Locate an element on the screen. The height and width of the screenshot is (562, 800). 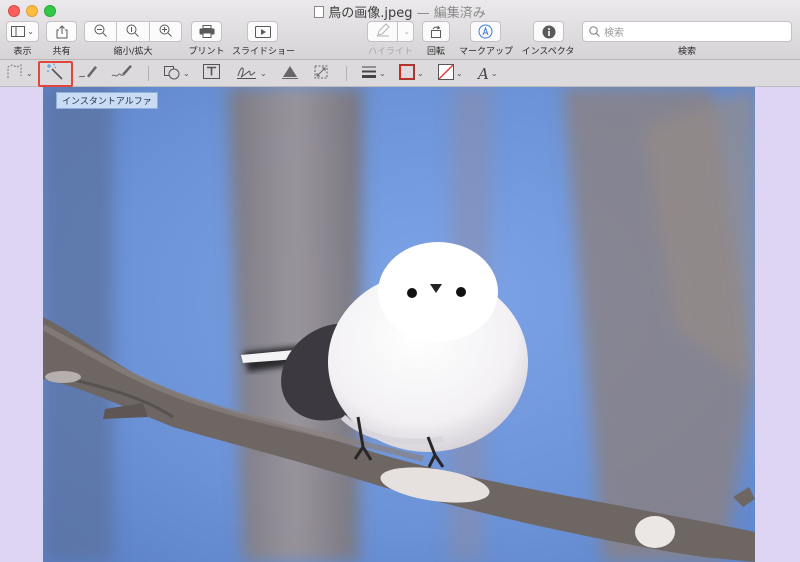
edited-indicator: — 編集済み is located at coordinates (451, 13).